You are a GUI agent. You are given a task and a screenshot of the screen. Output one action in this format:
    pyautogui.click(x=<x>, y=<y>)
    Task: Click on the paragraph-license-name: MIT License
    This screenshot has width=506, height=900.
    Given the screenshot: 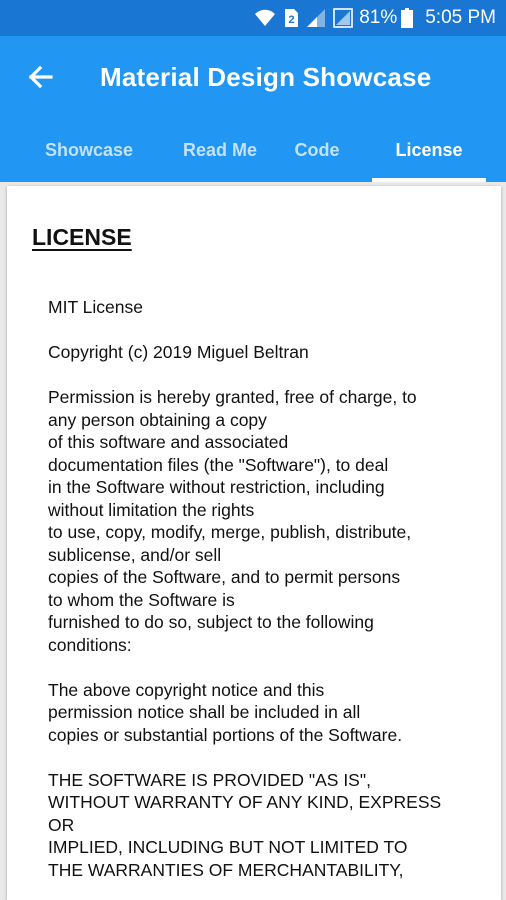 What is the action you would take?
    pyautogui.click(x=95, y=307)
    